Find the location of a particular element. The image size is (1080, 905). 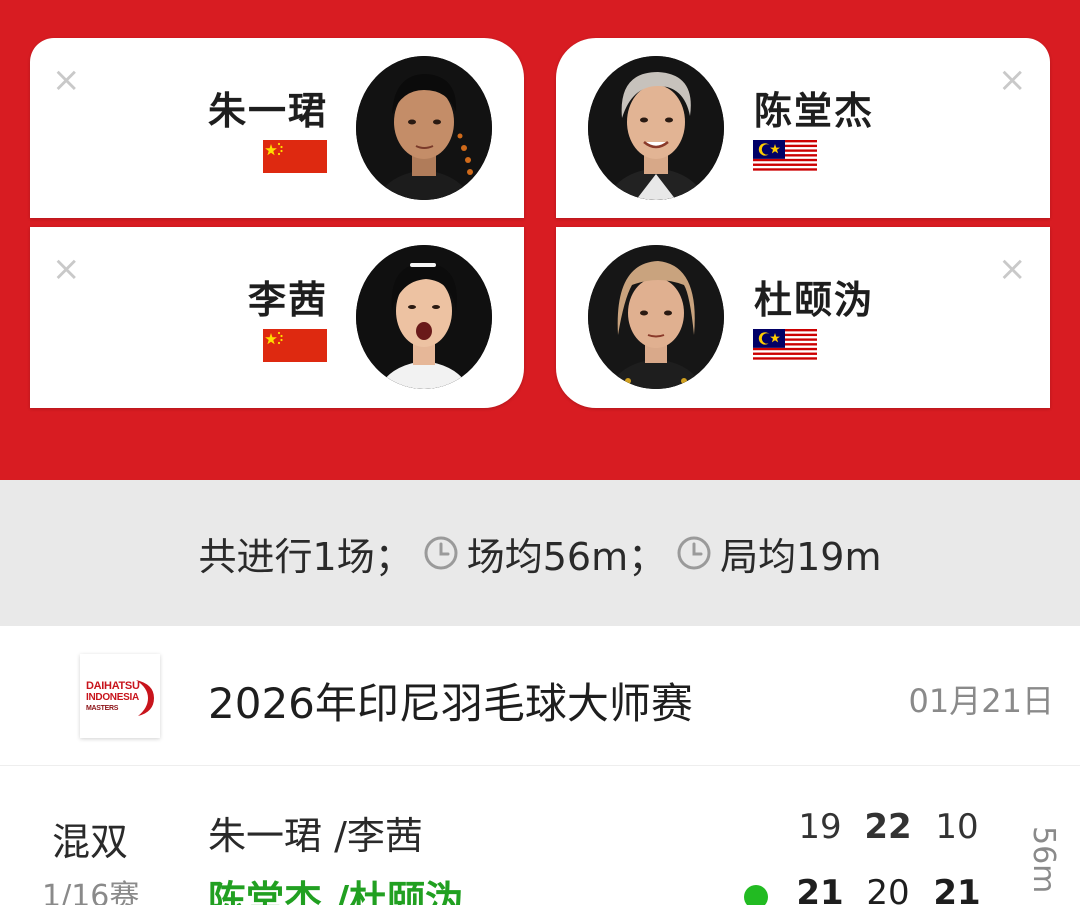

team2-names: 陈堂杰 /杜颐沩 is located at coordinates (336, 891).